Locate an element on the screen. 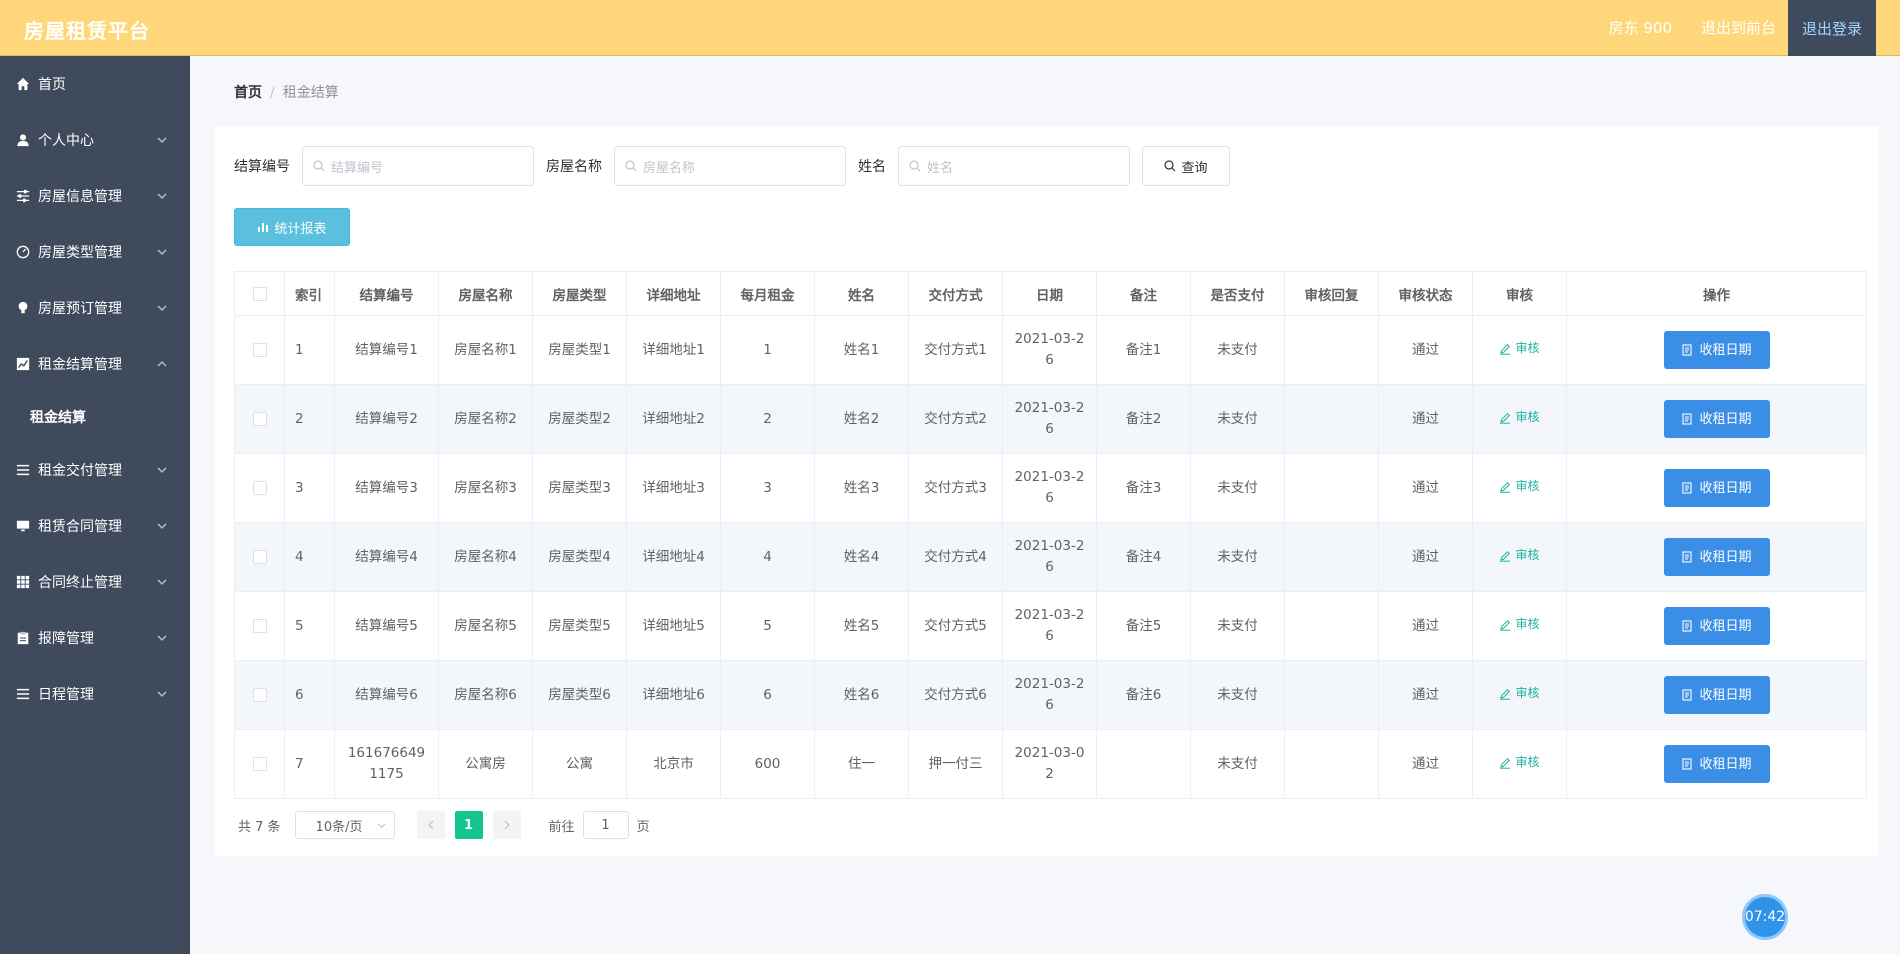 The width and height of the screenshot is (1900, 954). cell-name: 姓名1 is located at coordinates (861, 350).